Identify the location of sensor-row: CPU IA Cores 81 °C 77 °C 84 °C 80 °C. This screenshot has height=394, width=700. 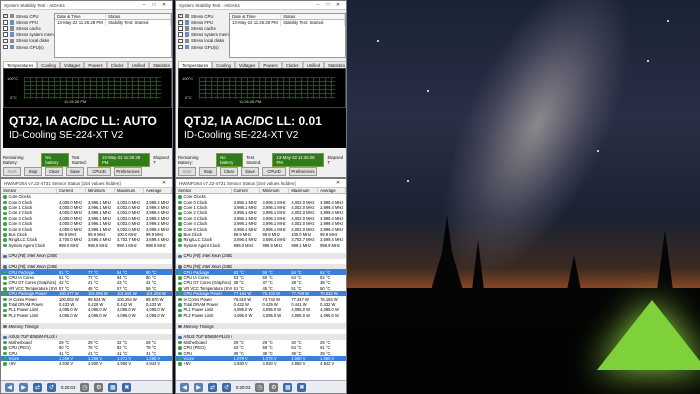
(86, 277).